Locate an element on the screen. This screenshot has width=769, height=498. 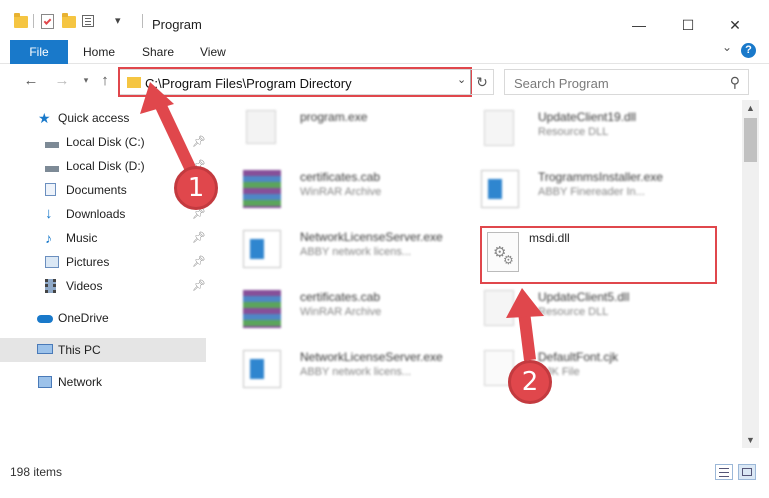
arrow-2-head is located at coordinates (525, 303).